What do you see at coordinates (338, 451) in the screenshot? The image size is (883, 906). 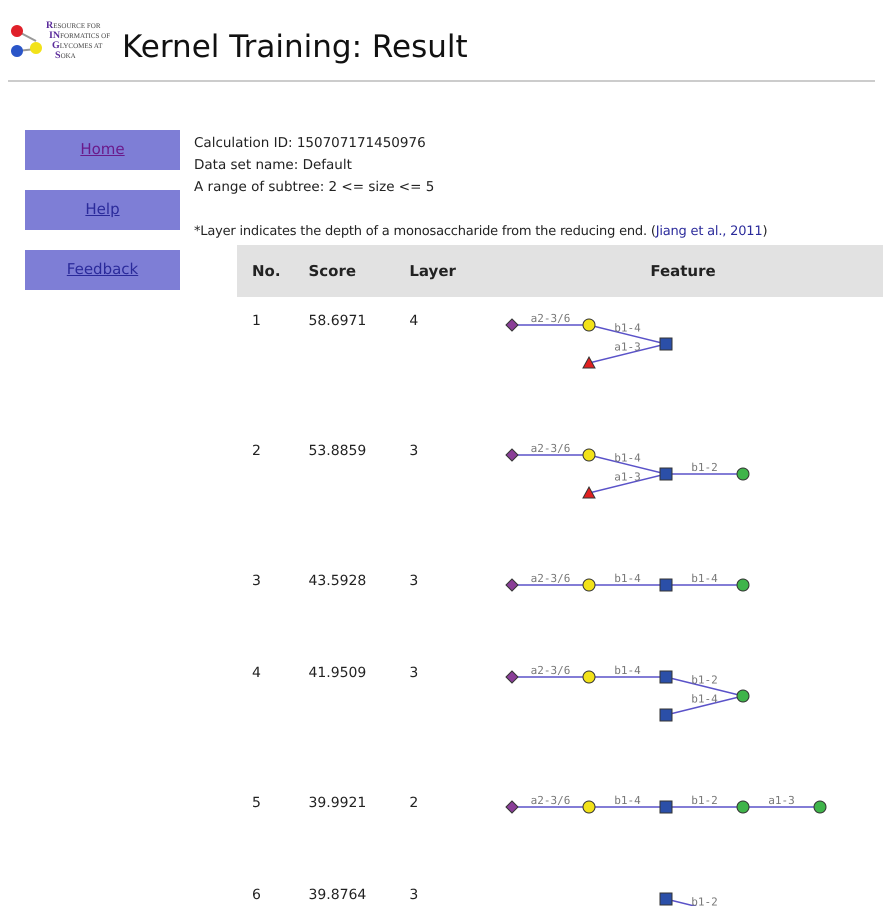 I see `table-cell-text: 53.8859` at bounding box center [338, 451].